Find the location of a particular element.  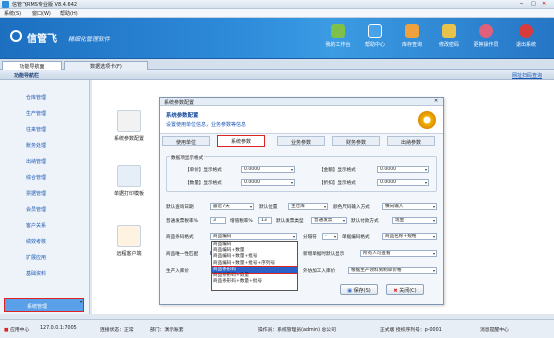

sidebar-item-accounts: 账务处理 is located at coordinates (44, 145).